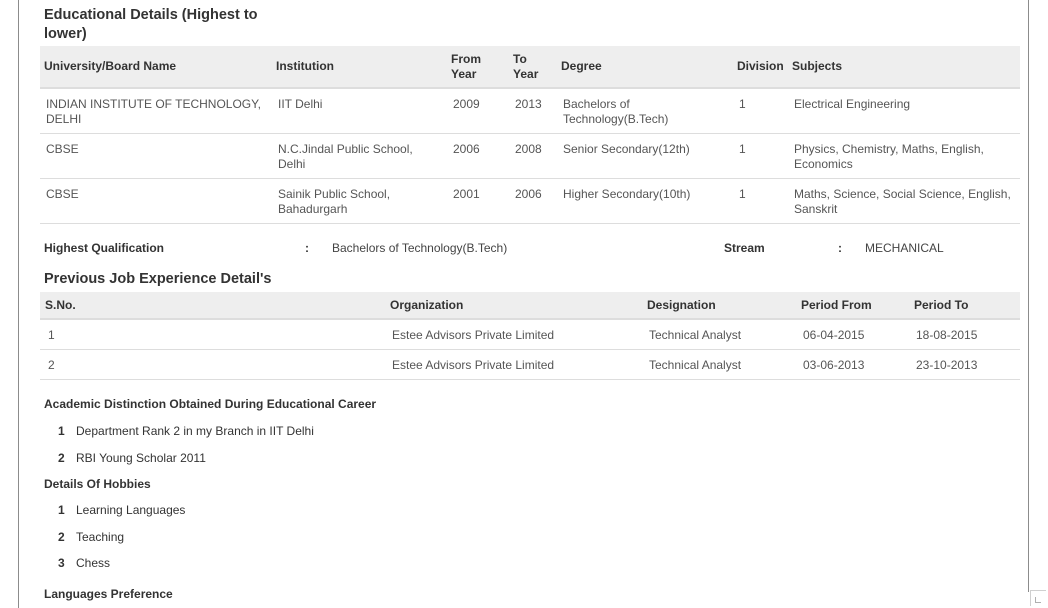  Describe the element at coordinates (212, 334) in the screenshot. I see `sno-cell: 1` at that location.